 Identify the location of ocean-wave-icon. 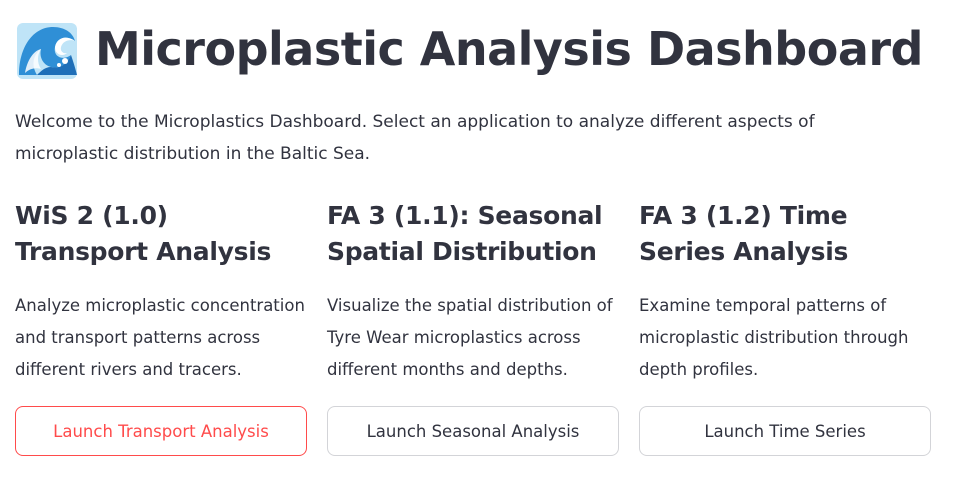
(47, 51).